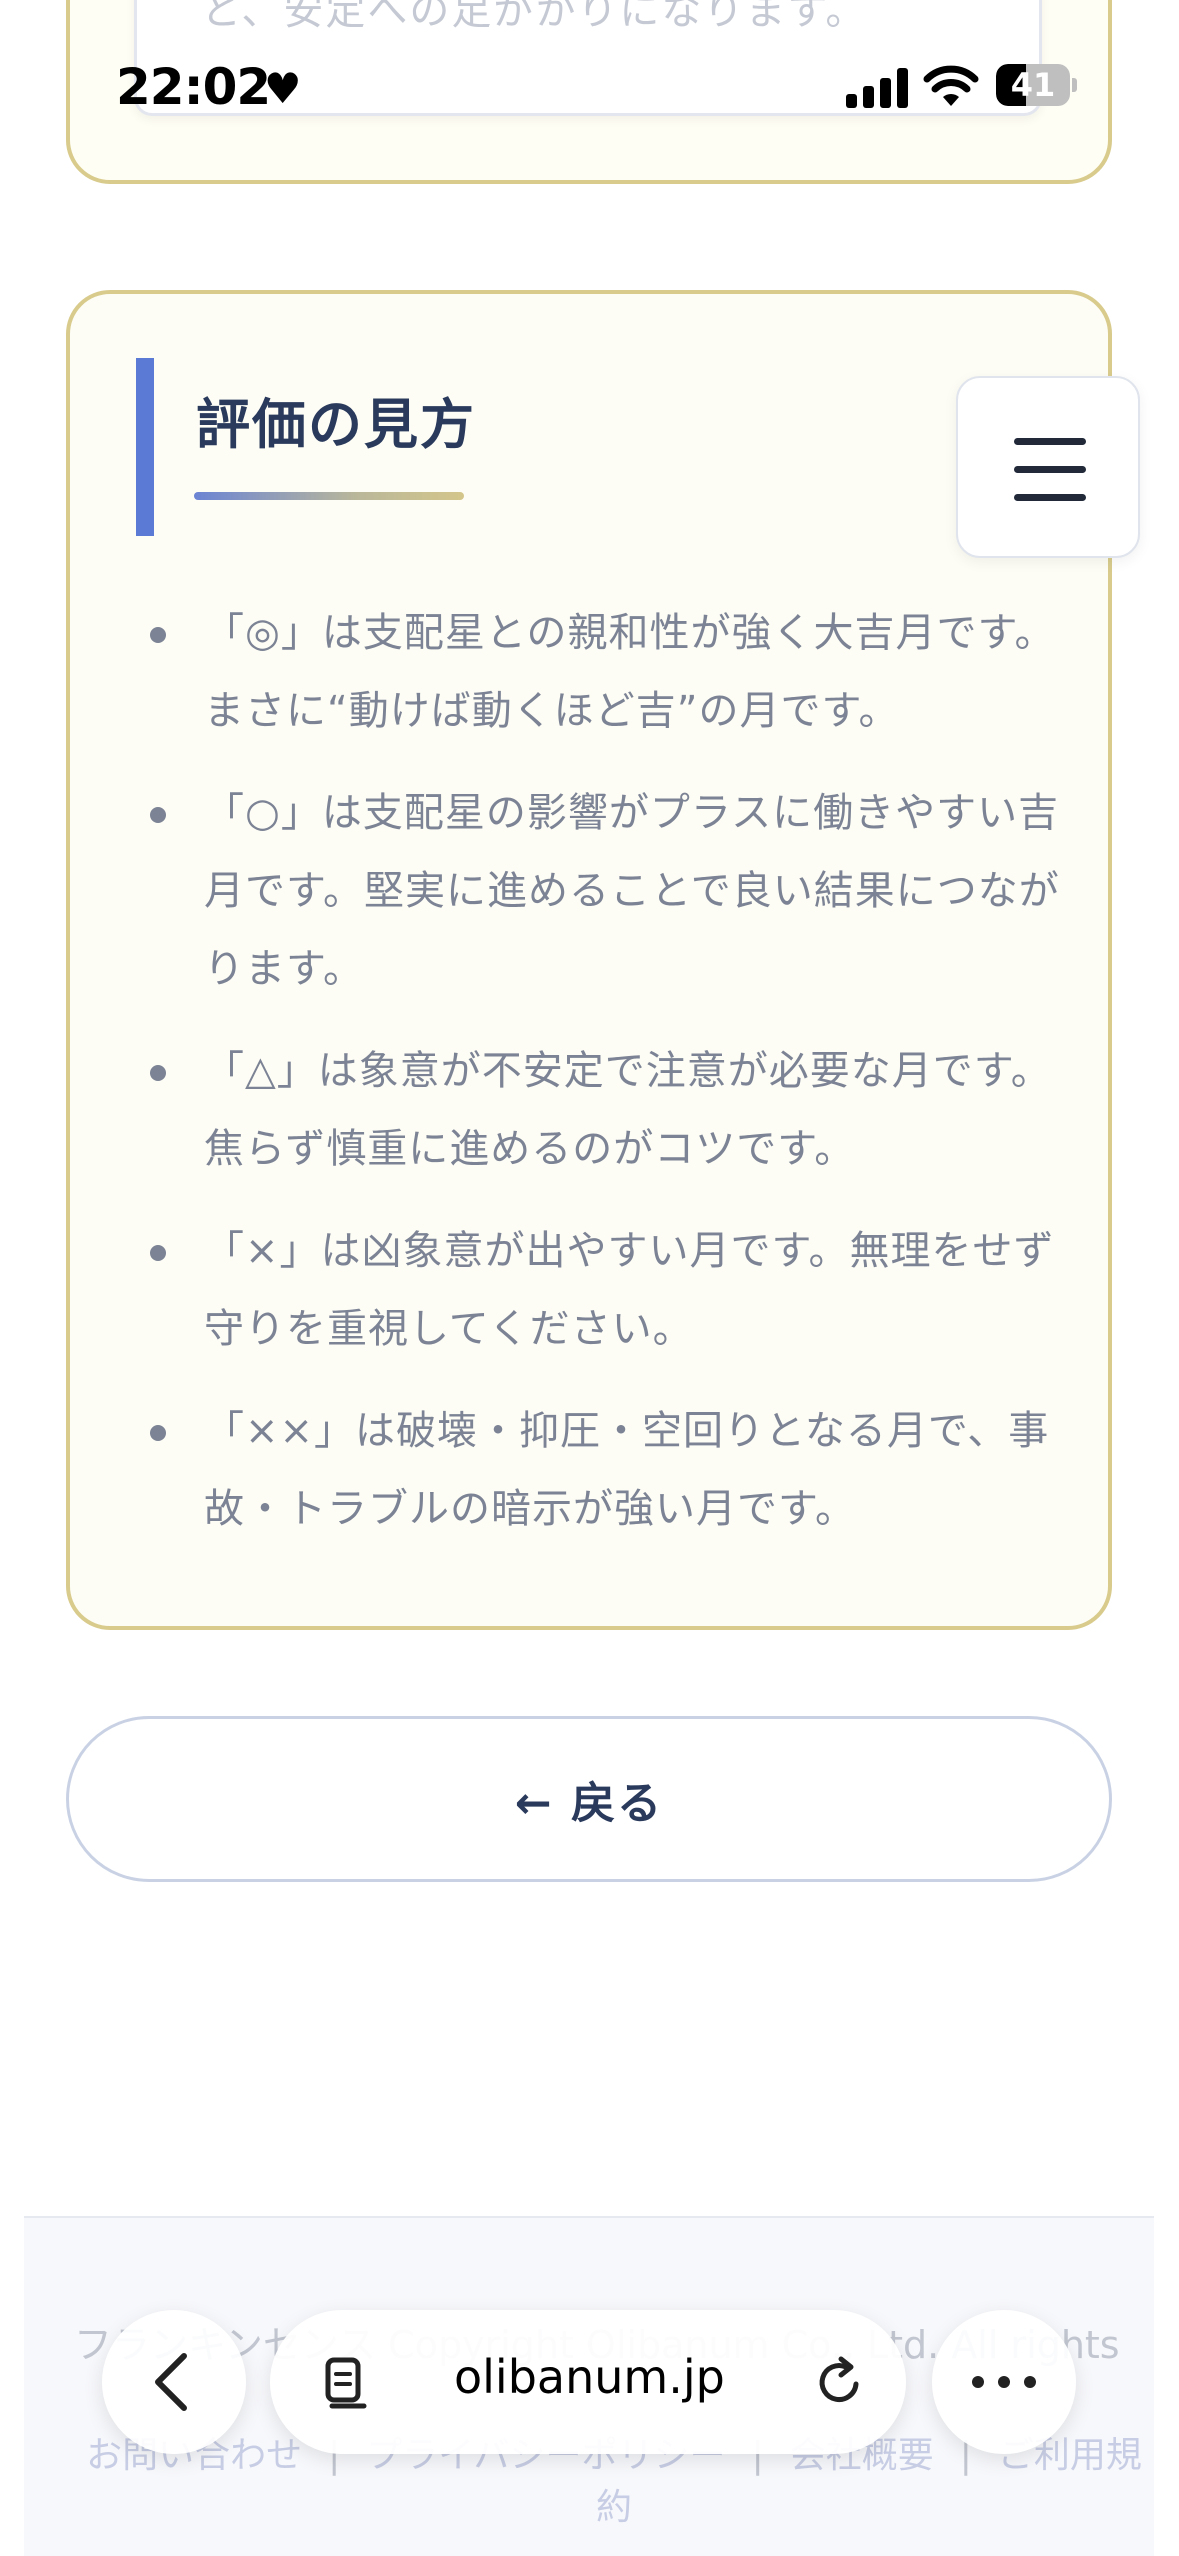 This screenshot has width=1179, height=2556. Describe the element at coordinates (171, 2382) in the screenshot. I see `chevron-left-icon` at that location.